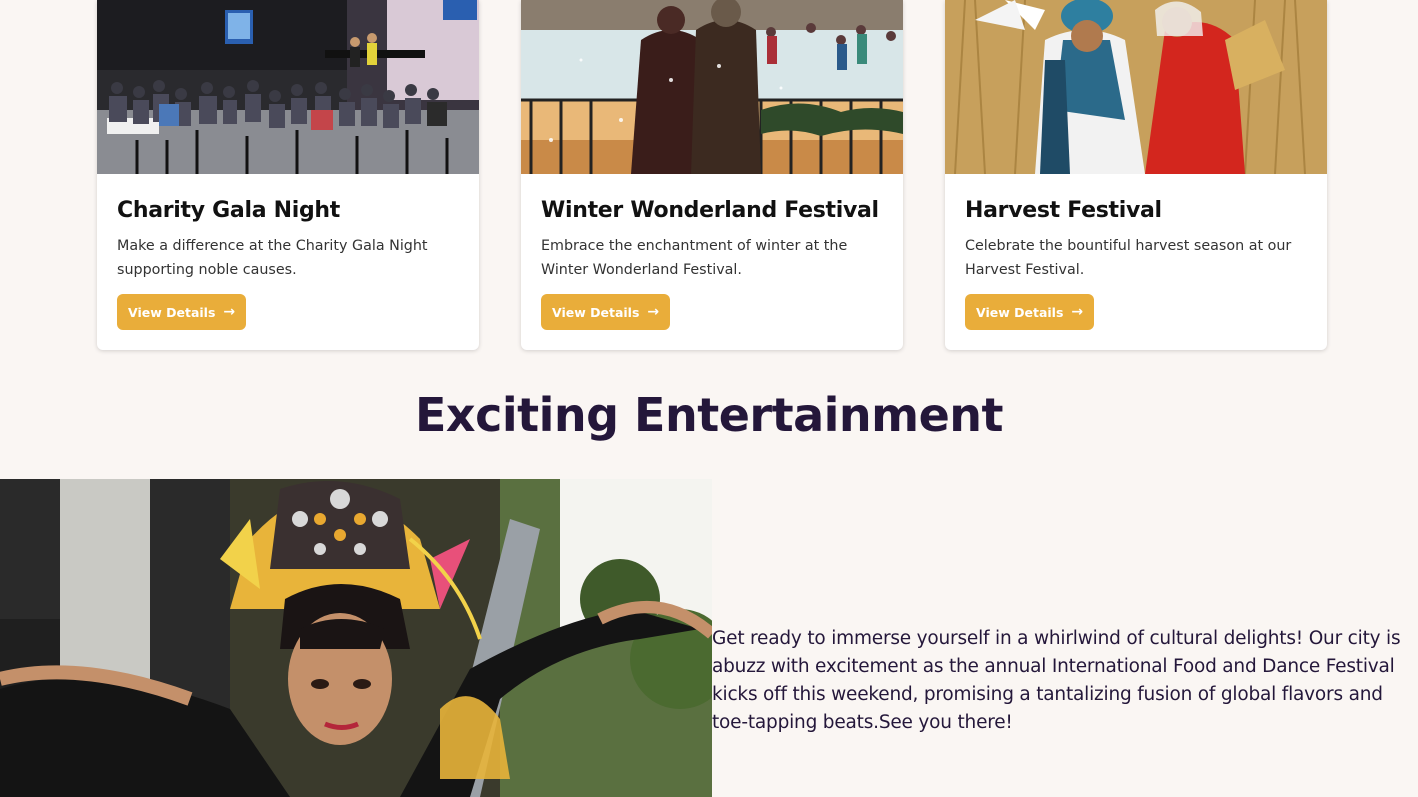 This screenshot has height=797, width=1418. Describe the element at coordinates (710, 210) in the screenshot. I see `event-title: Winter Wonderland Festival` at that location.